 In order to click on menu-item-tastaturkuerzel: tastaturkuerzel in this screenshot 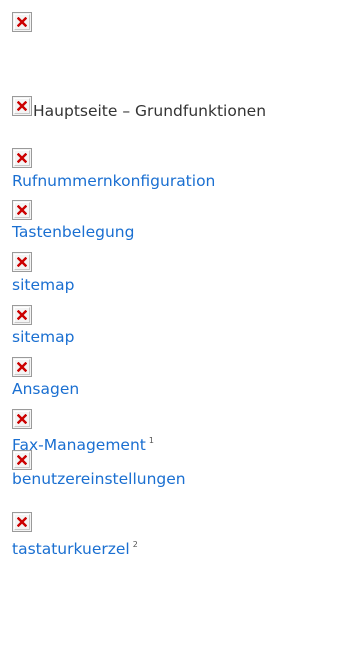, I will do `click(71, 549)`.